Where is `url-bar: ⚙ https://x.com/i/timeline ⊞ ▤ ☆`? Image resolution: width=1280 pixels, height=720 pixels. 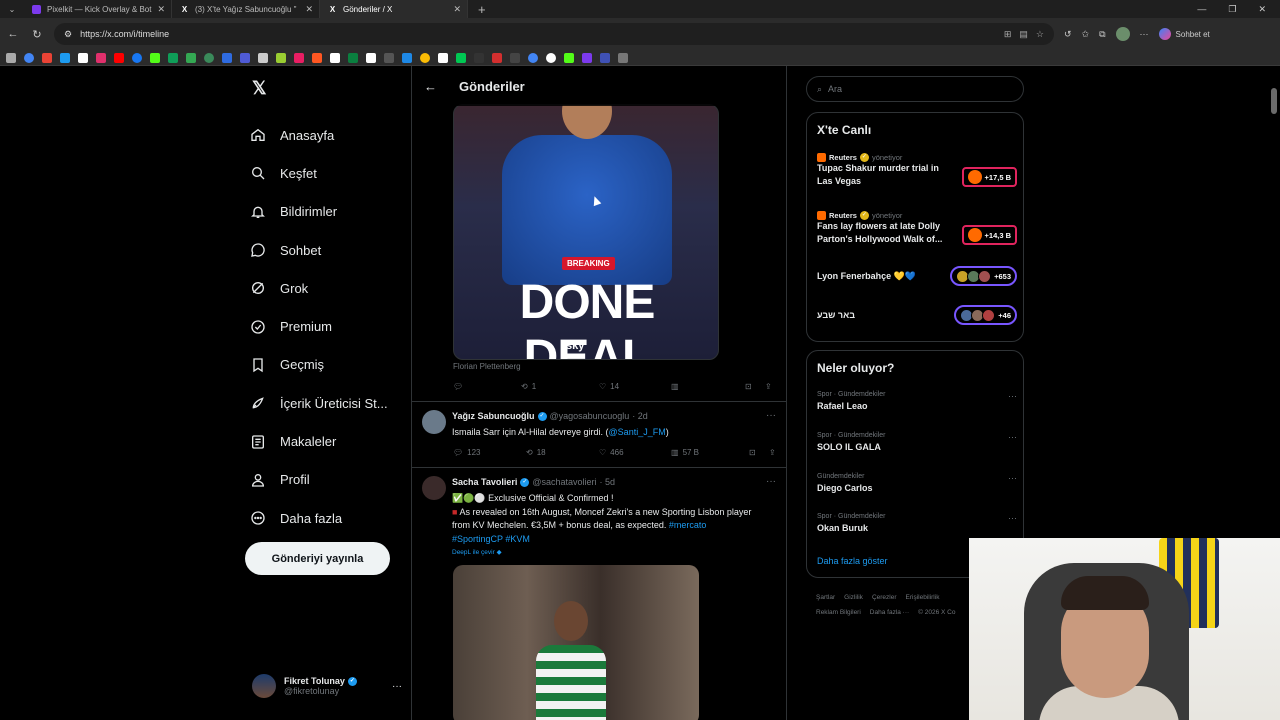 url-bar: ⚙ https://x.com/i/timeline ⊞ ▤ ☆ is located at coordinates (554, 34).